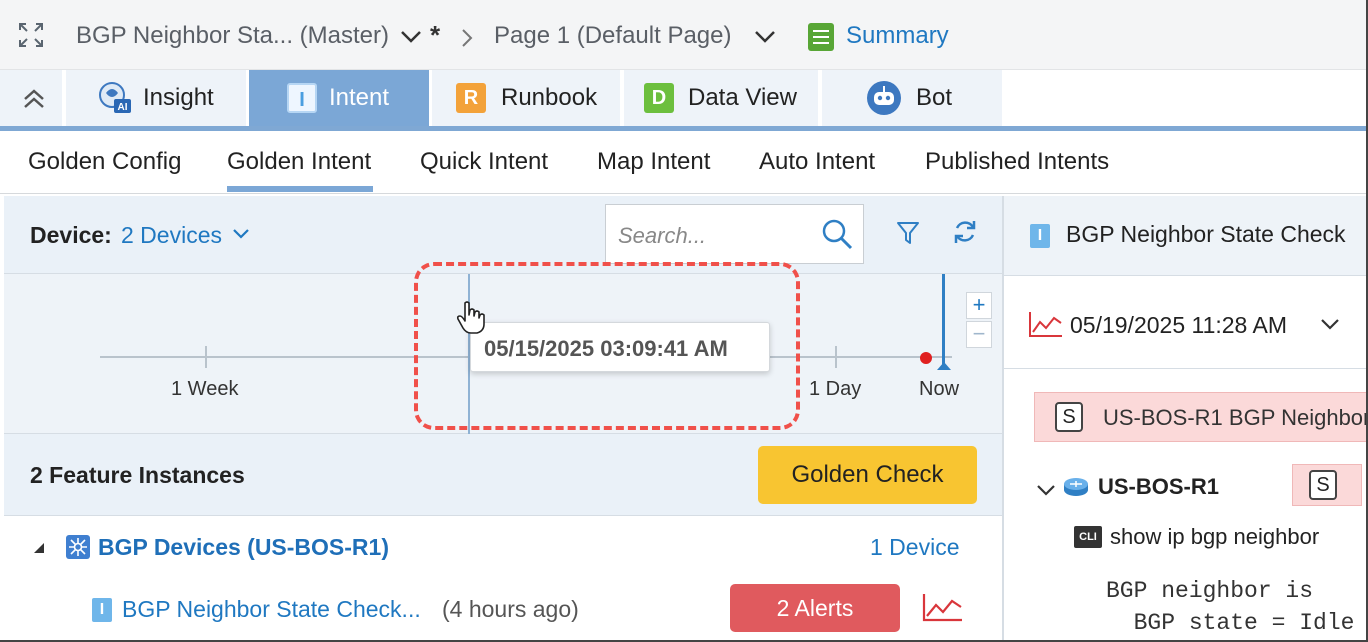 The width and height of the screenshot is (1368, 642). What do you see at coordinates (934, 97) in the screenshot?
I see `tab-label: Bot` at bounding box center [934, 97].